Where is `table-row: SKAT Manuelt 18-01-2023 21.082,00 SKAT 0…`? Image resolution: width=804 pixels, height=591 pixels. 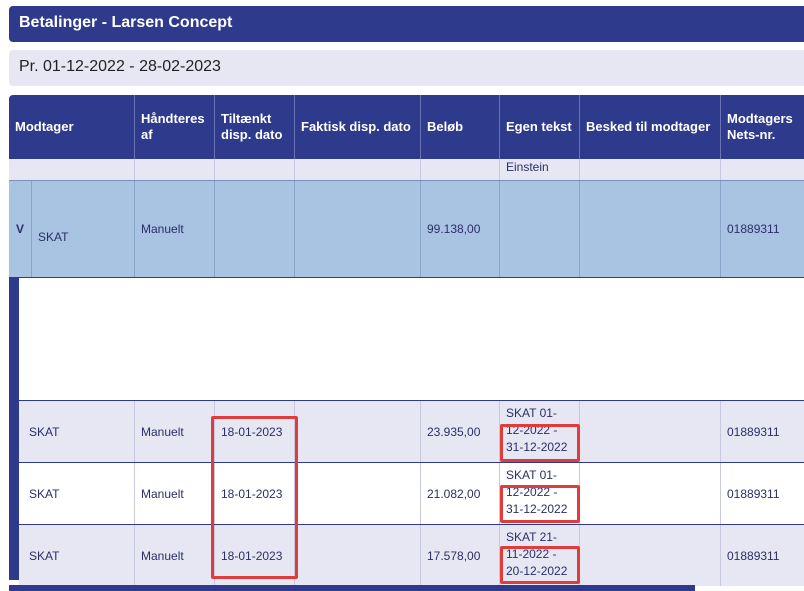
table-row: SKAT Manuelt 18-01-2023 21.082,00 SKAT 0… is located at coordinates (411, 493).